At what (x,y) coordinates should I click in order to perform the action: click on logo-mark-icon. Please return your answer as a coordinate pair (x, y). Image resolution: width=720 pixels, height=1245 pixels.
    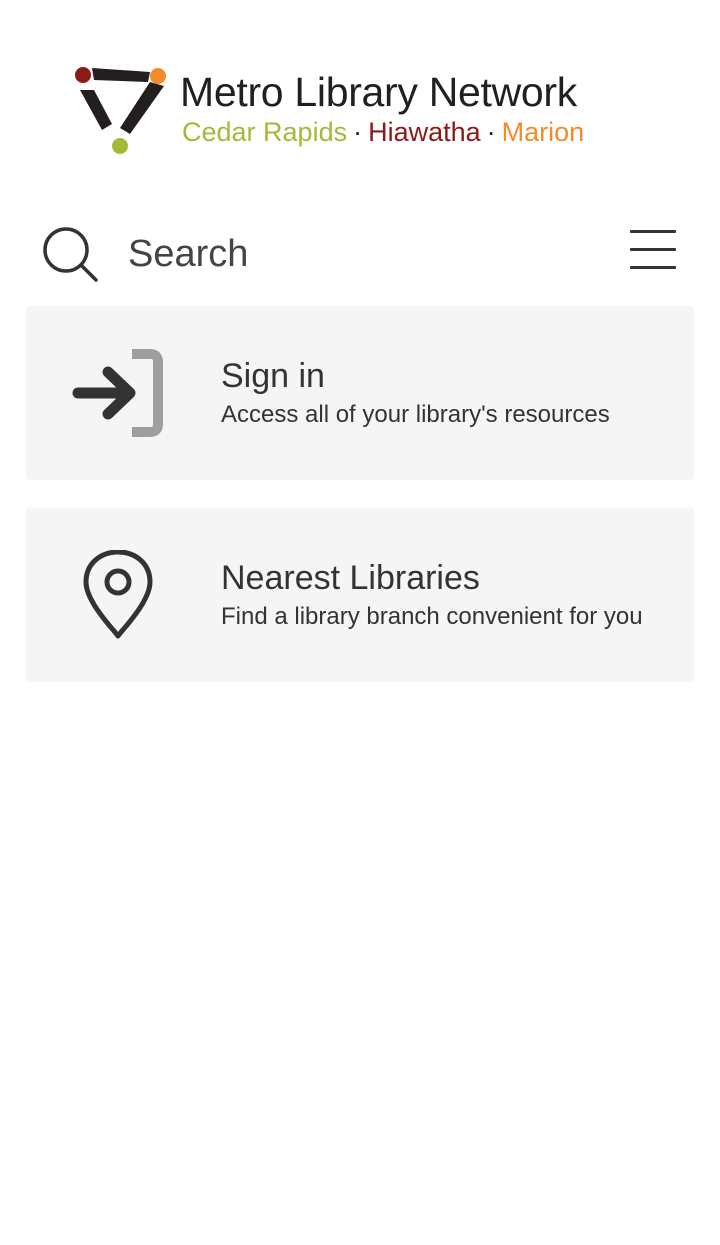
    Looking at the image, I should click on (120, 110).